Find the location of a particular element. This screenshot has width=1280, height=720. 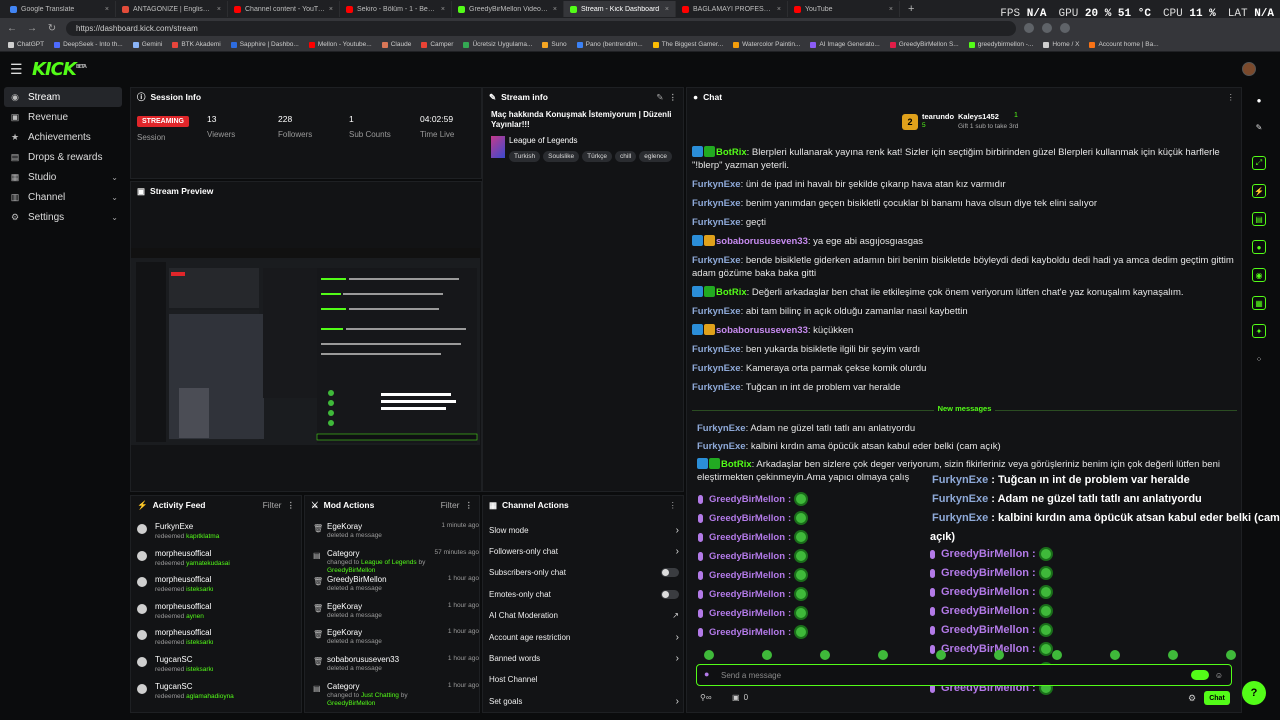

sidebar-item-channel: ▥ Channel ⌄ is located at coordinates (63, 197).